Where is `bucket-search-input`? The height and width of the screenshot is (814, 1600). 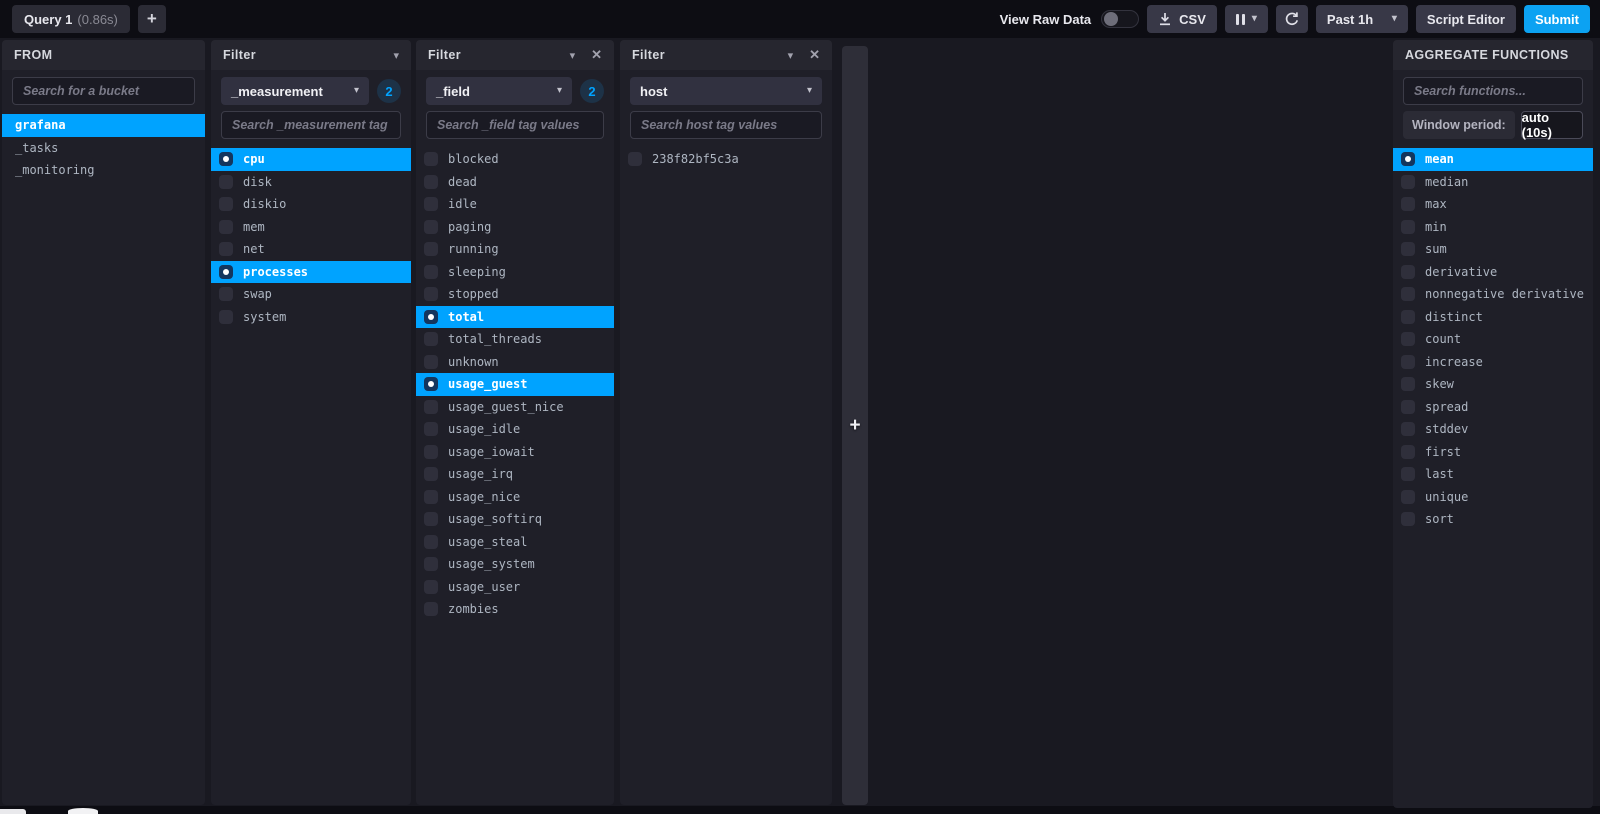 bucket-search-input is located at coordinates (103, 91).